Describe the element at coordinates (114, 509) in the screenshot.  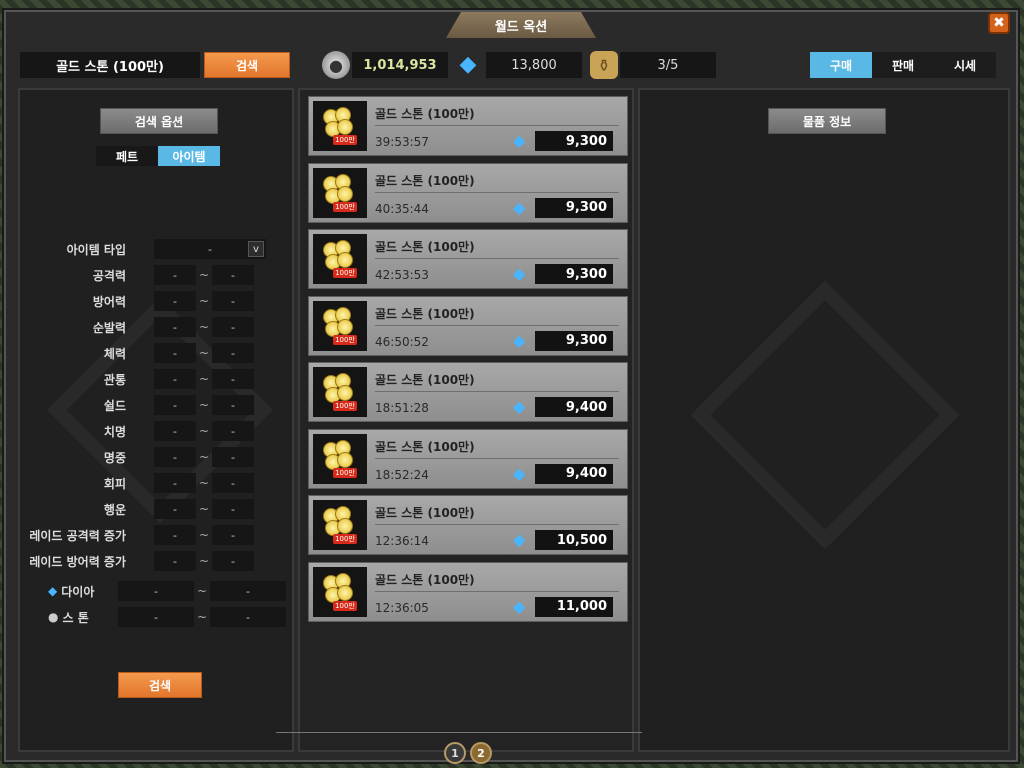
I see `filter-label: 행운` at that location.